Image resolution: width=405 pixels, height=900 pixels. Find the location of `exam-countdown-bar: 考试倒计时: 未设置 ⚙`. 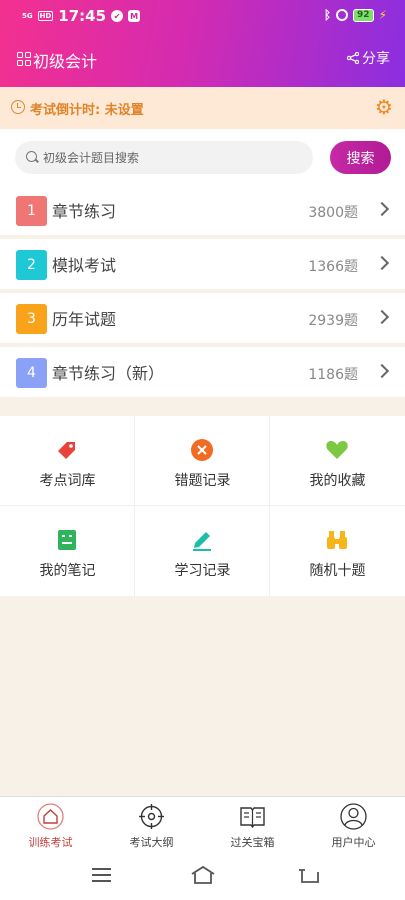

exam-countdown-bar: 考试倒计时: 未设置 ⚙ is located at coordinates (202, 108).